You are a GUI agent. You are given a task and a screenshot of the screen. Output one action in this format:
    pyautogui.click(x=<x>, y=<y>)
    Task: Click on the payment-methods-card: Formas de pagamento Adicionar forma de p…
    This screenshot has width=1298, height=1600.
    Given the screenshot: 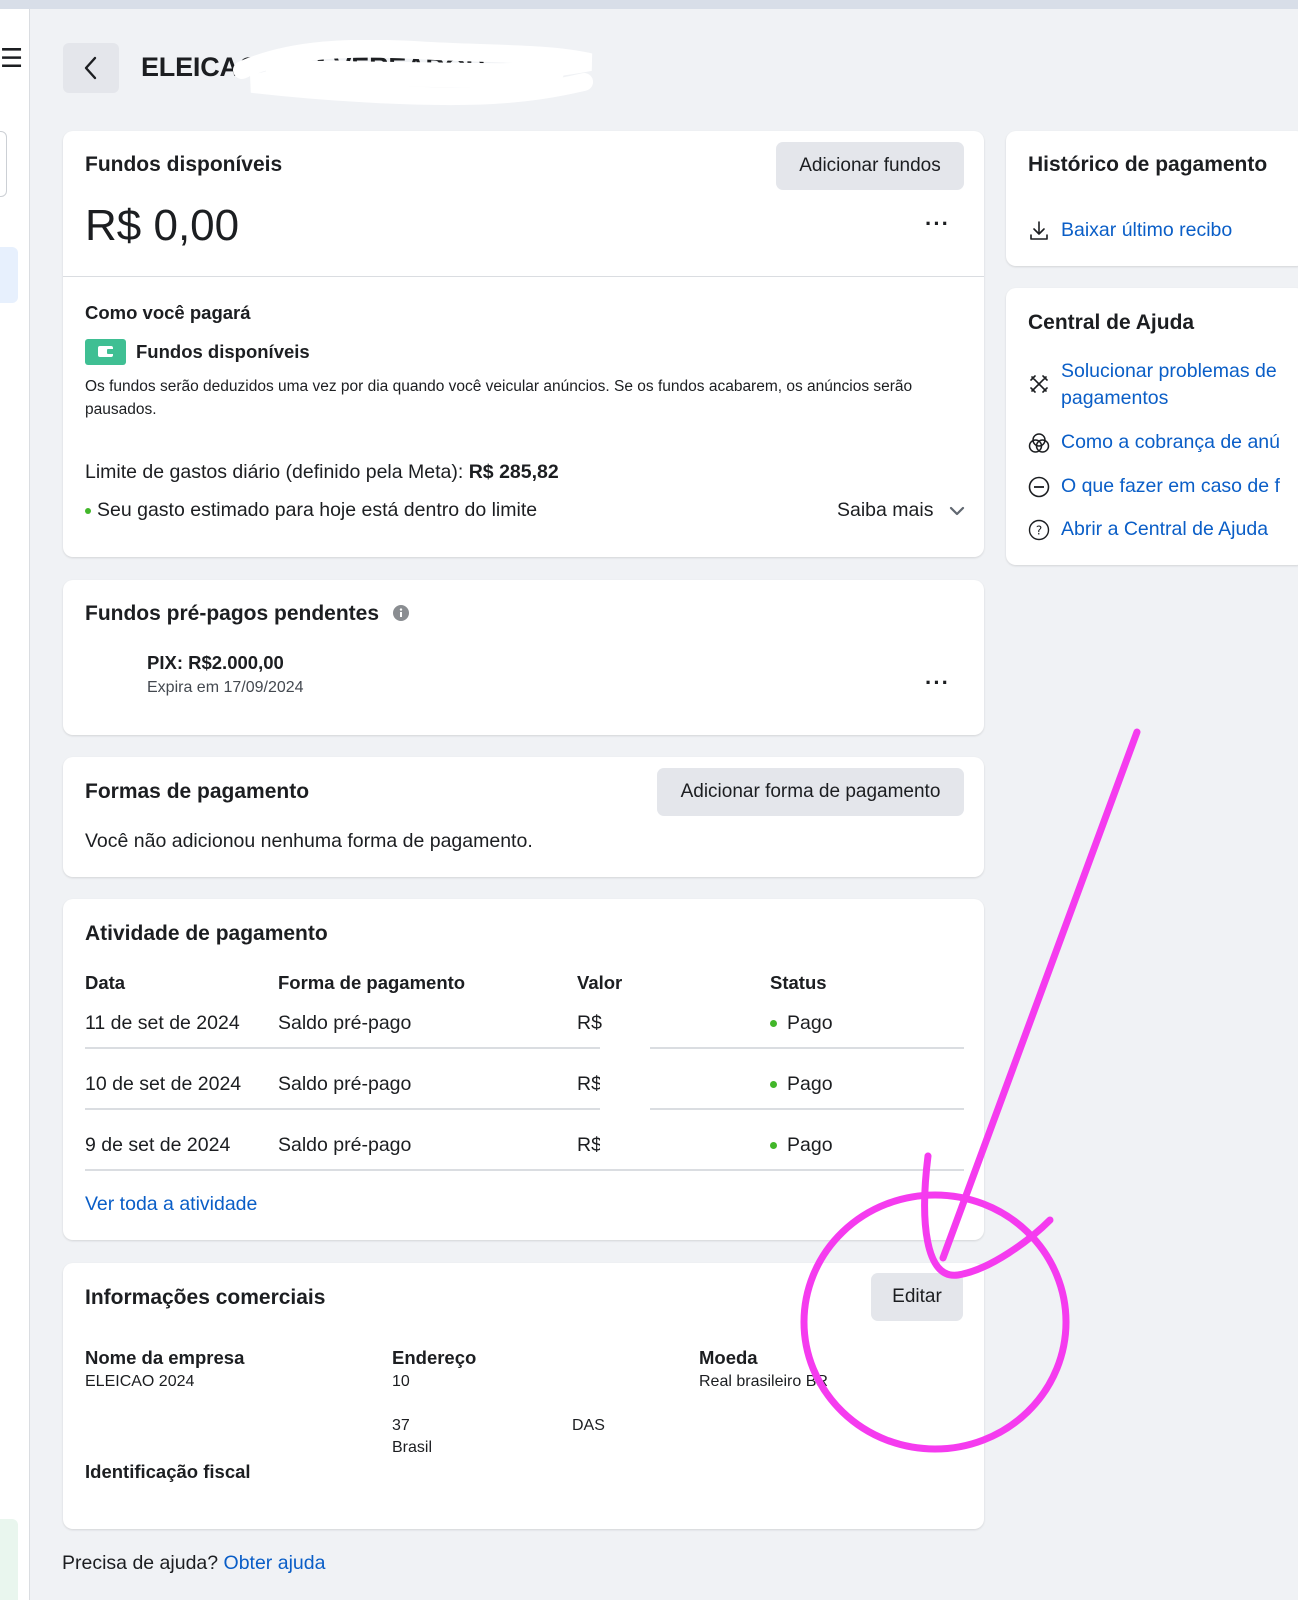 What is the action you would take?
    pyautogui.click(x=523, y=817)
    